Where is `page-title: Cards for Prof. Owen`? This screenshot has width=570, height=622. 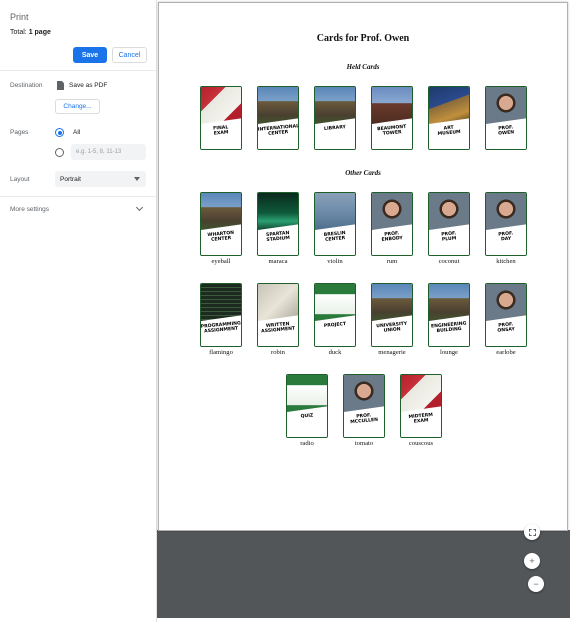
page-title: Cards for Prof. Owen is located at coordinates (363, 38).